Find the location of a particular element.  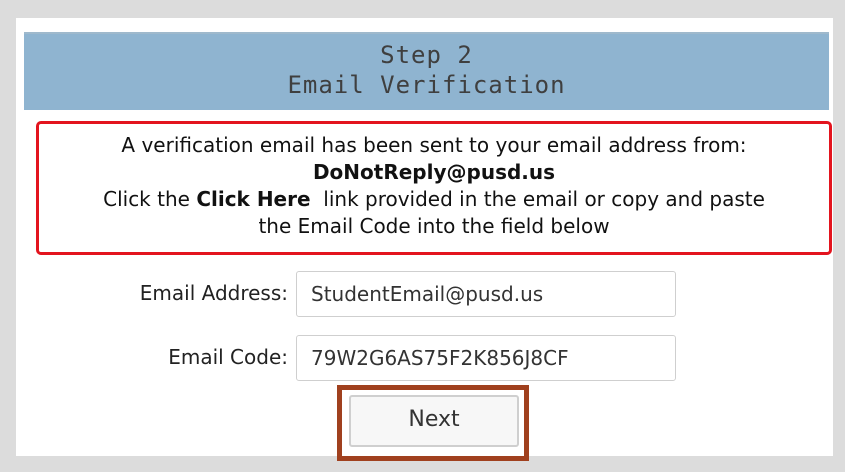

step-number: Step 2 is located at coordinates (426, 55).